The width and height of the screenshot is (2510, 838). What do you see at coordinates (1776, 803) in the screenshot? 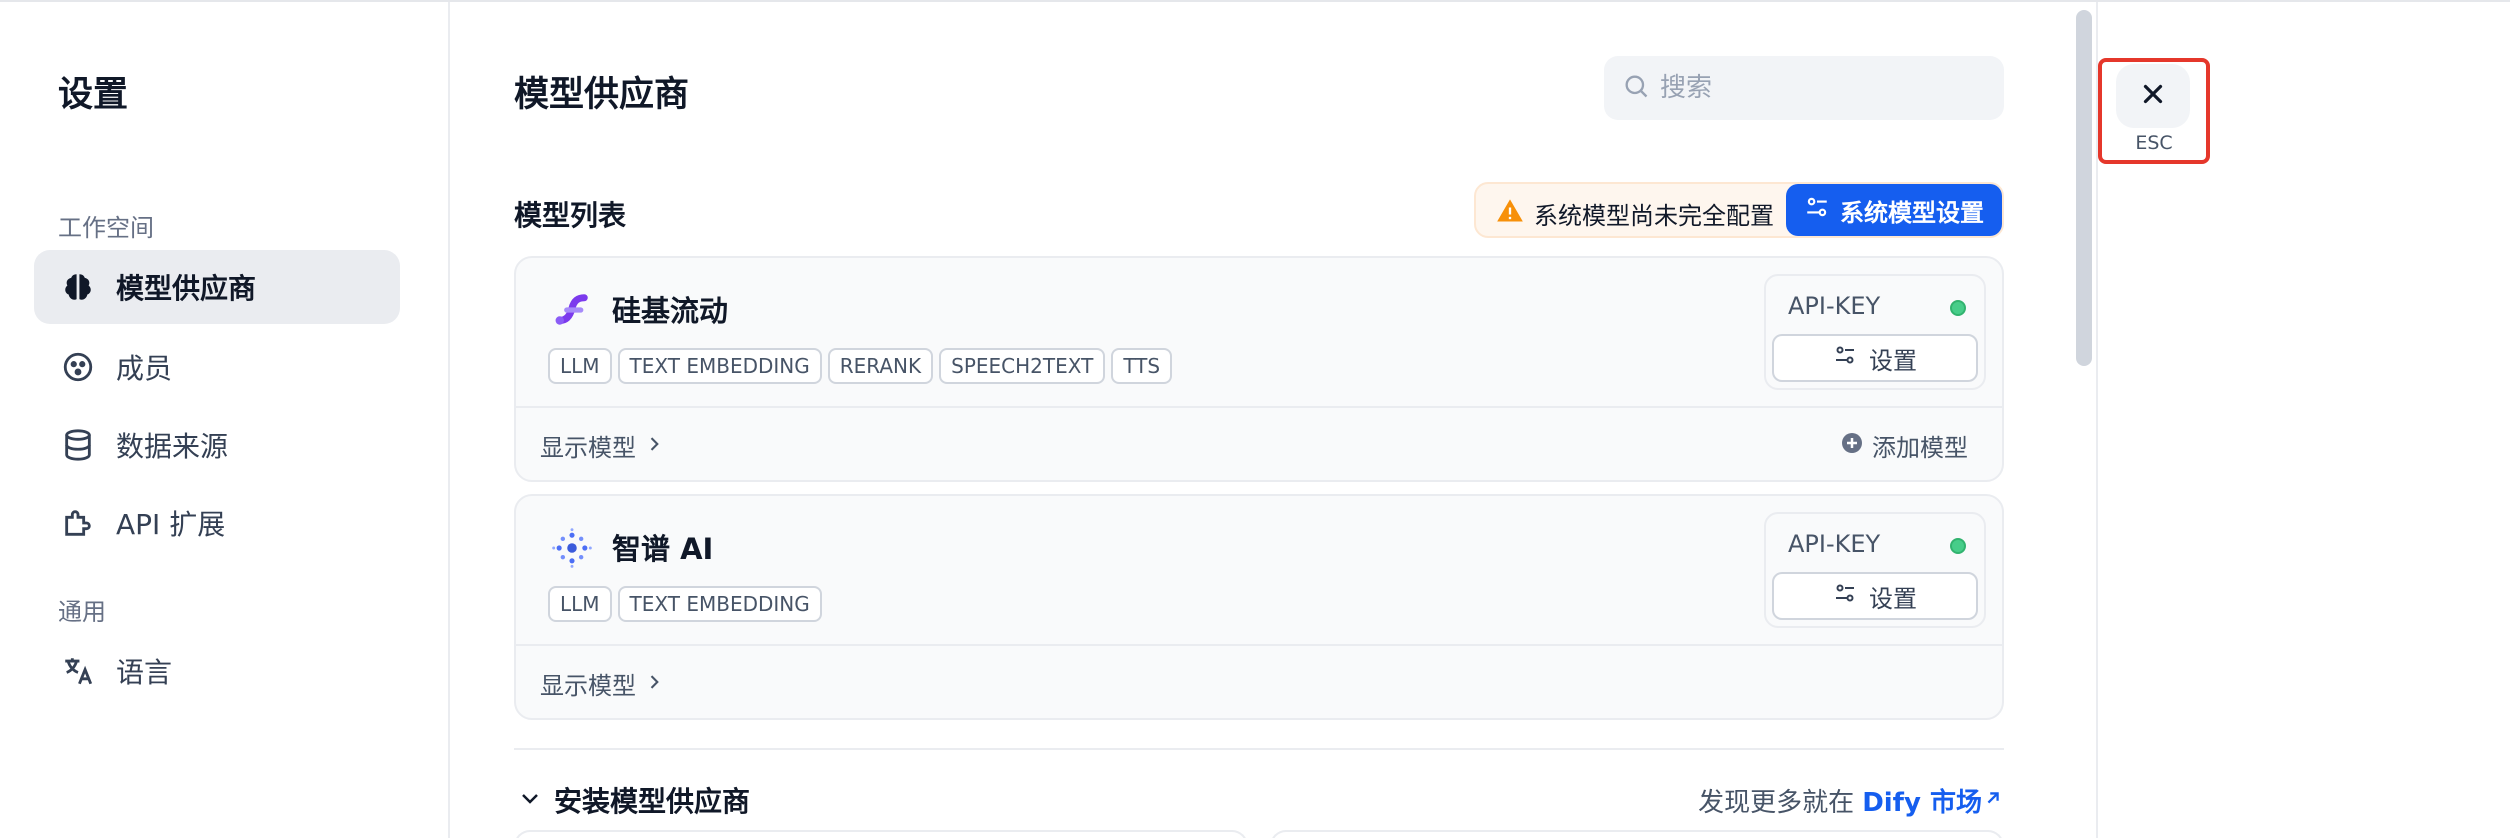
I see `marketplace-prefix: 发现更多就在` at bounding box center [1776, 803].